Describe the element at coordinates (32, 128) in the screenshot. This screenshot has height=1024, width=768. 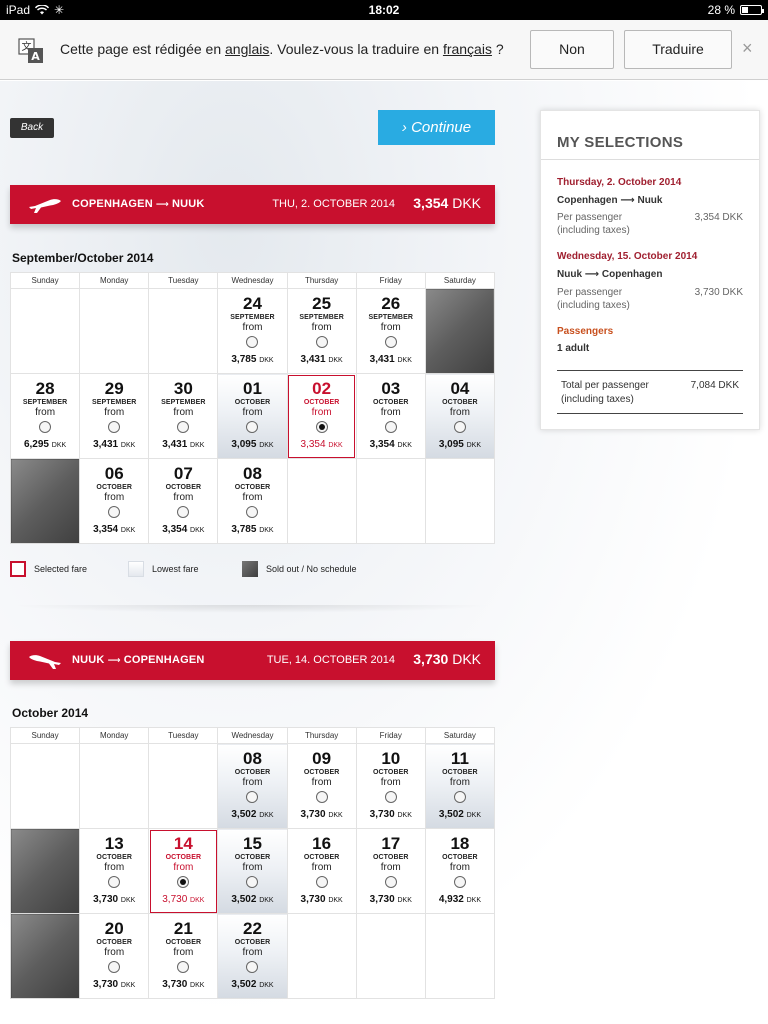
I see `back-button: Back` at that location.